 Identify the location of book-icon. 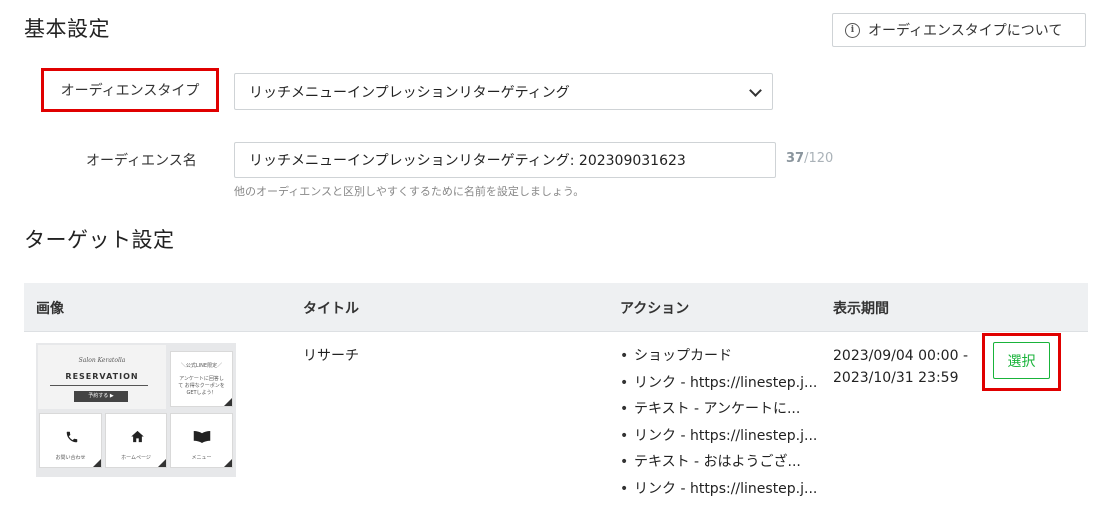
(202, 437).